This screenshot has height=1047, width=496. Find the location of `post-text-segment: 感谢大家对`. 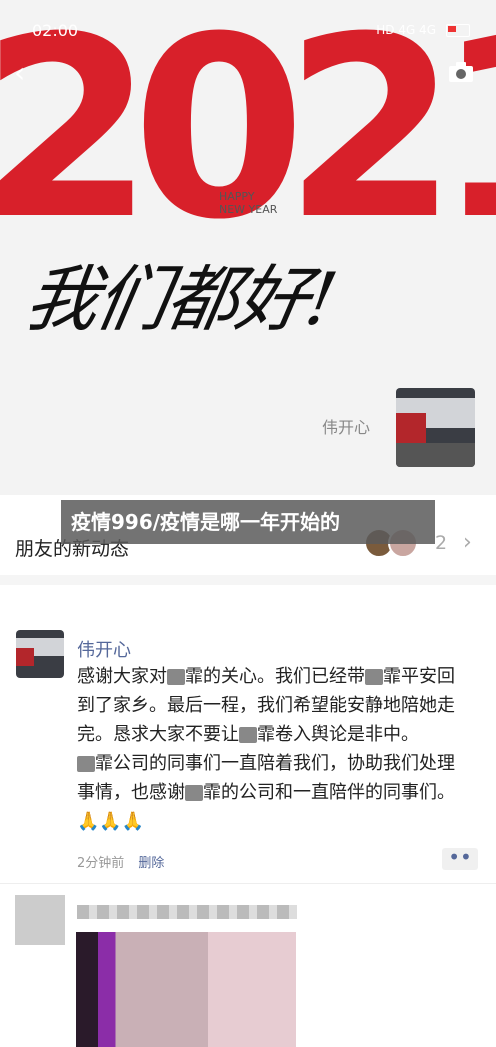

post-text-segment: 感谢大家对 is located at coordinates (122, 676).